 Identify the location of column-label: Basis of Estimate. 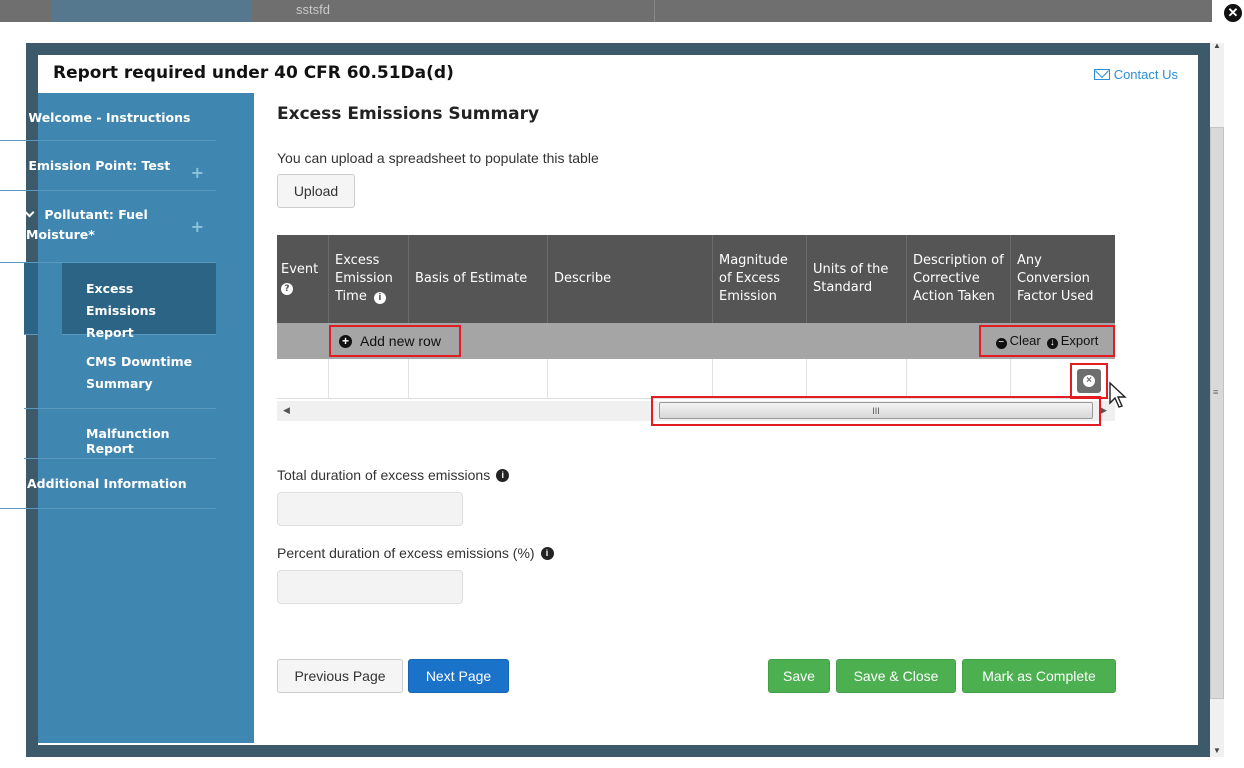
(471, 278).